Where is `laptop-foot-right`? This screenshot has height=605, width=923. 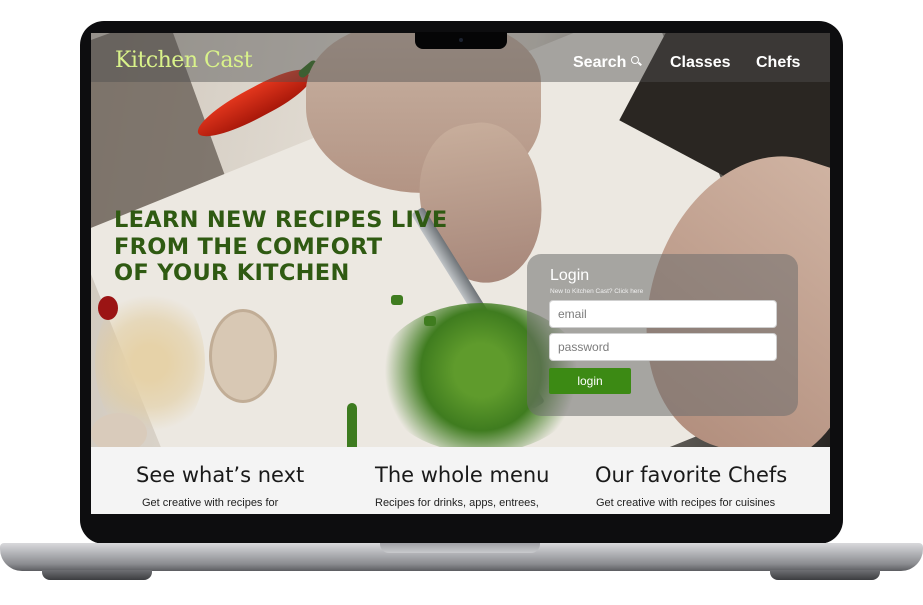 laptop-foot-right is located at coordinates (825, 575).